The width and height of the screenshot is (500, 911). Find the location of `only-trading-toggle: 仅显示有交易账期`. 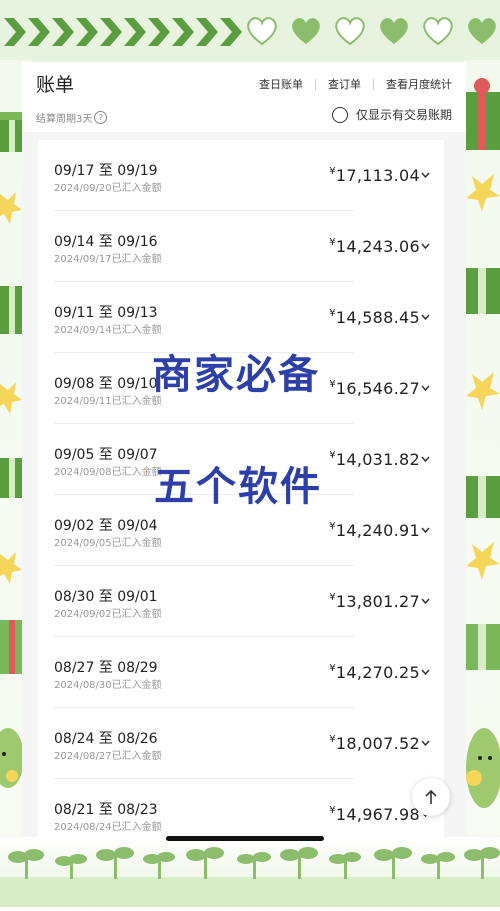

only-trading-toggle: 仅显示有交易账期 is located at coordinates (391, 114).